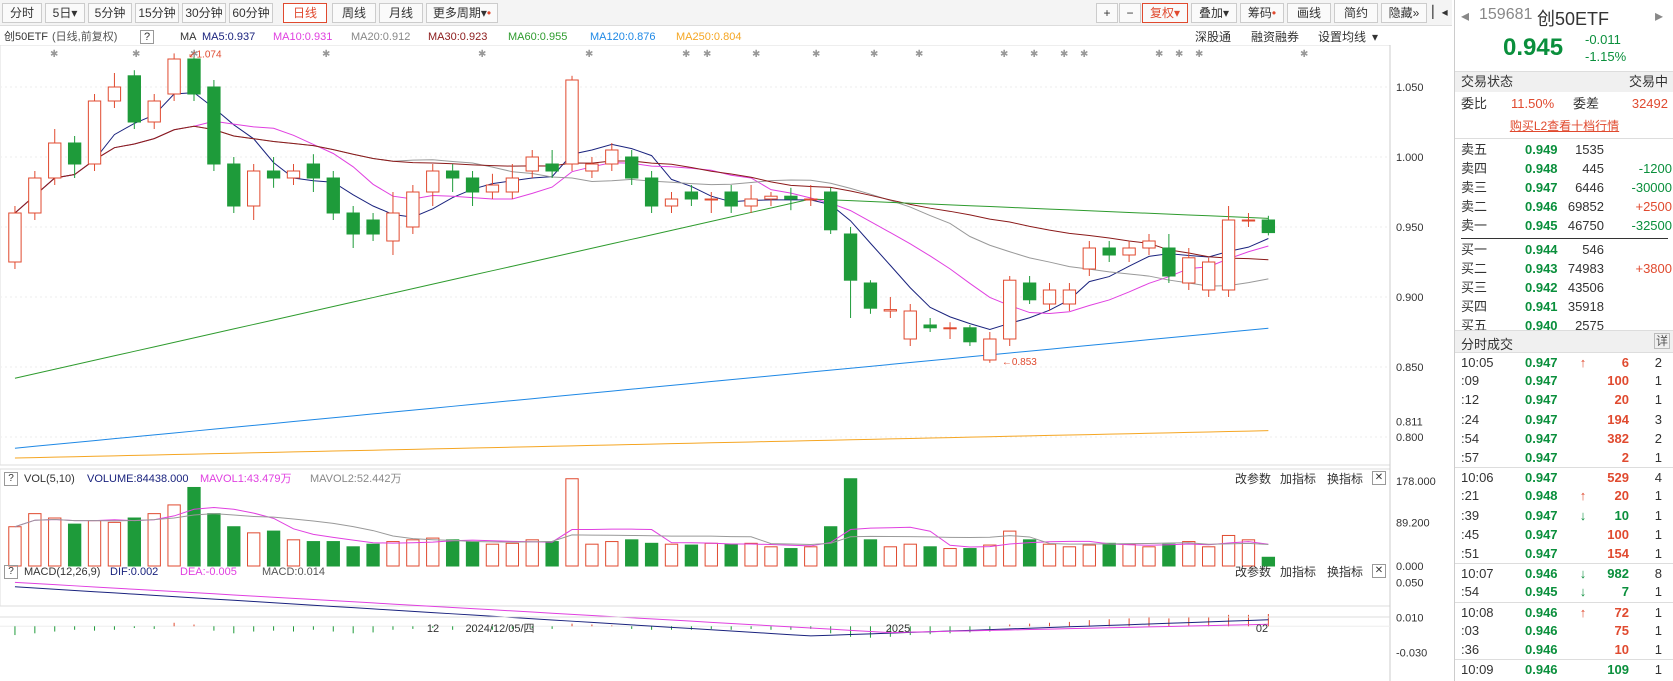  Describe the element at coordinates (641, 527) in the screenshot. I see `mavol1-line` at that location.